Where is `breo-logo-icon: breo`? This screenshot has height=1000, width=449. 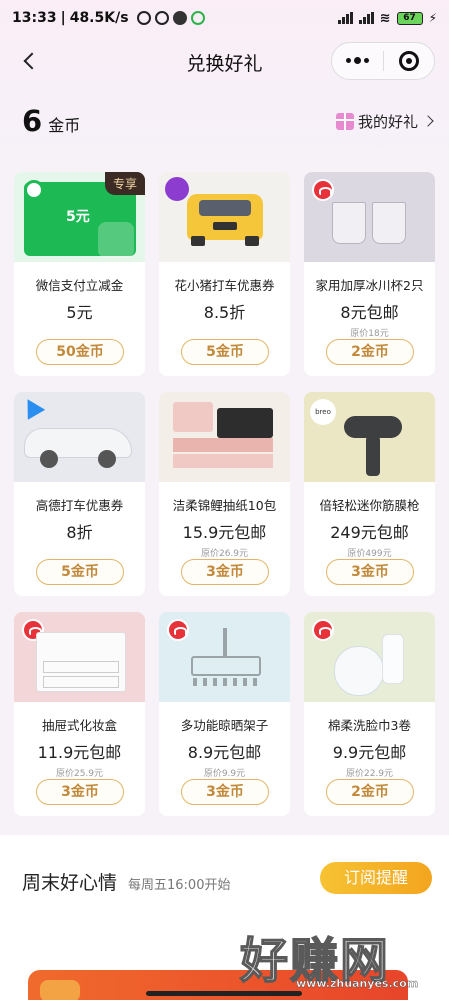
breo-logo-icon: breo is located at coordinates (323, 412).